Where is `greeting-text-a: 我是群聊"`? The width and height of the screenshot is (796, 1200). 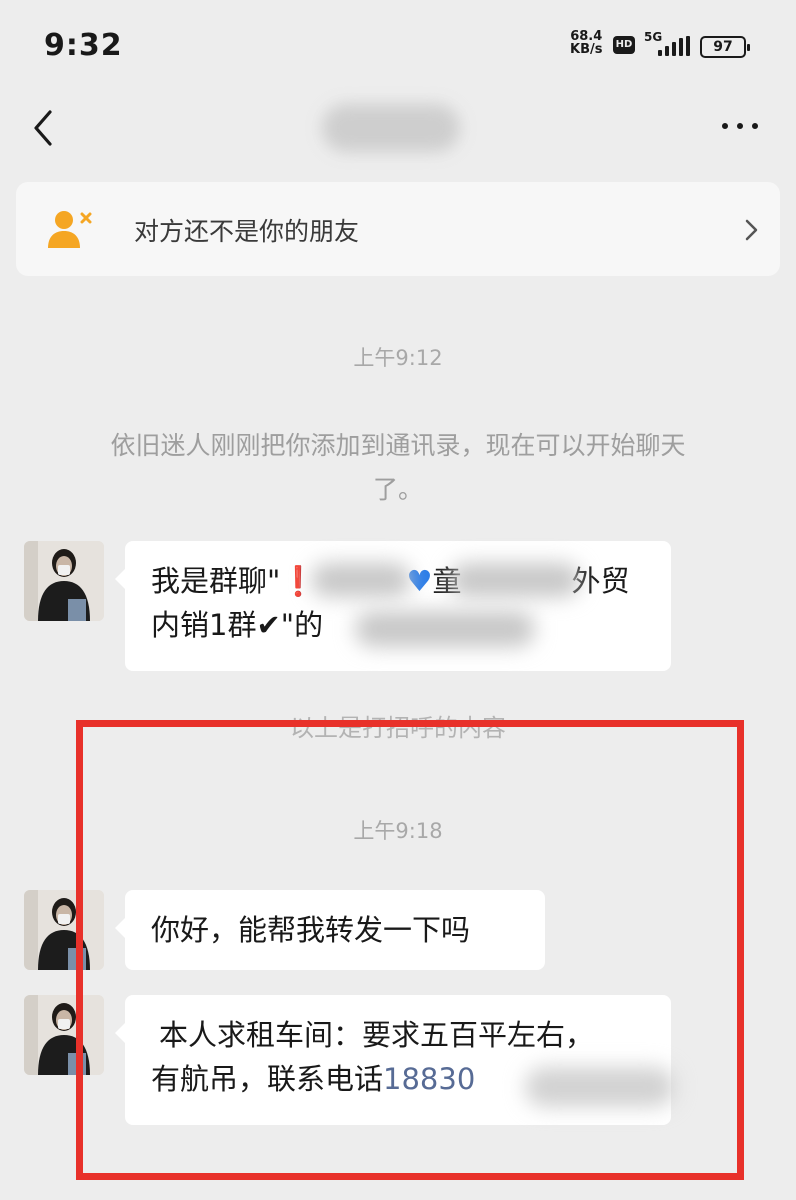
greeting-text-a: 我是群聊" is located at coordinates (216, 581).